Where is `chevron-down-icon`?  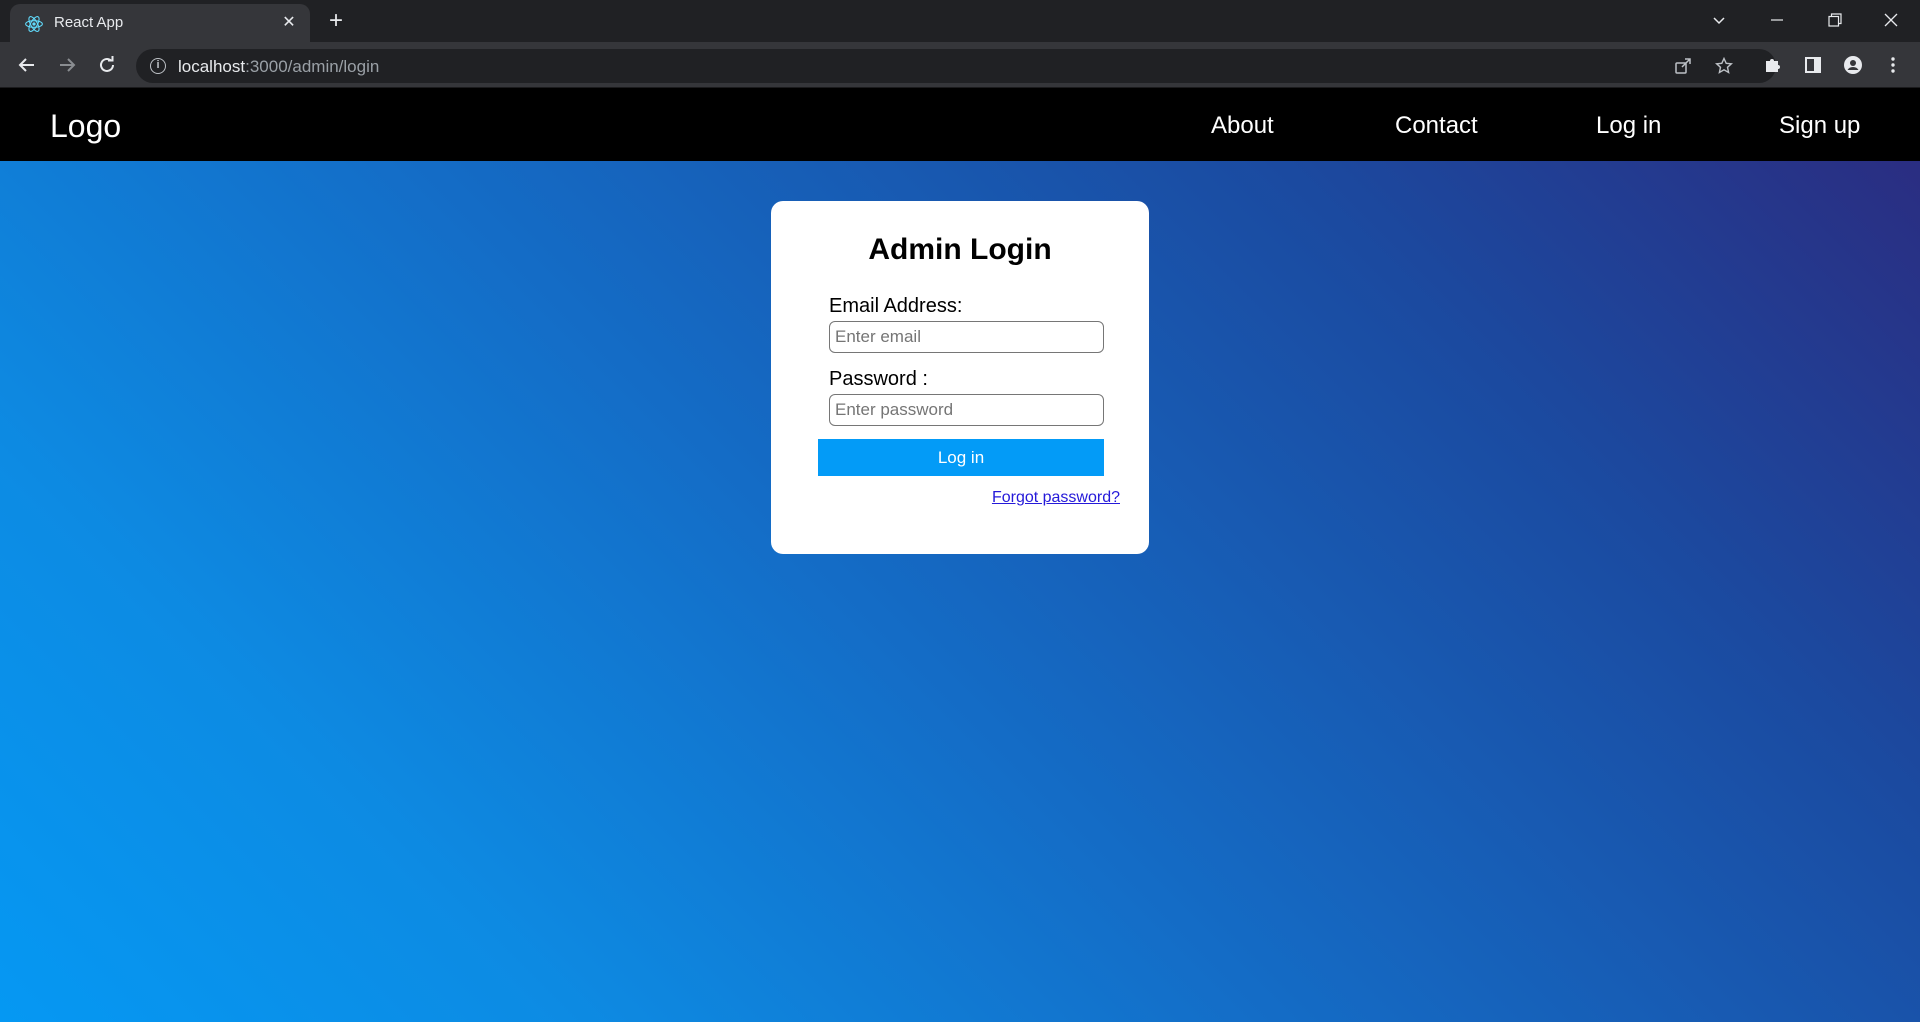 chevron-down-icon is located at coordinates (1719, 21).